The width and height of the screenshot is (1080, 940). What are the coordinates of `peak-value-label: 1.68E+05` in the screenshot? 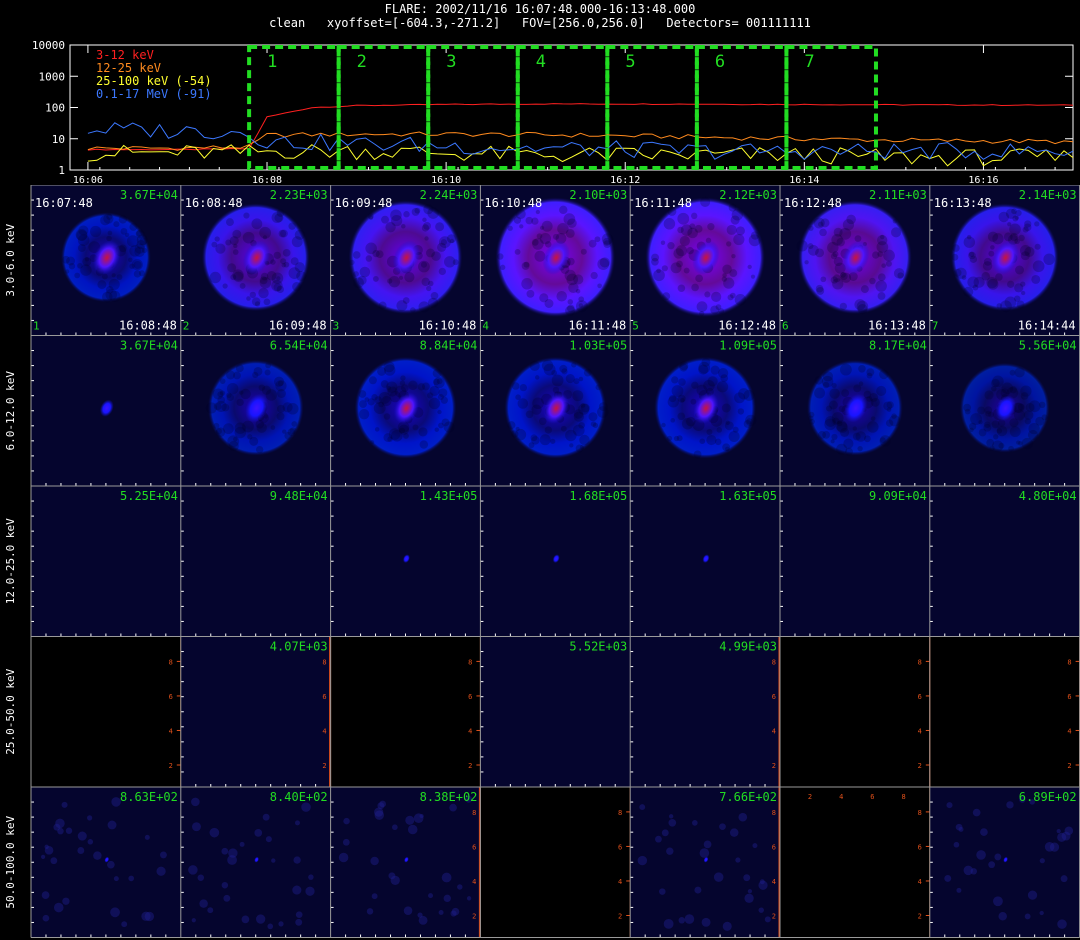 It's located at (598, 496).